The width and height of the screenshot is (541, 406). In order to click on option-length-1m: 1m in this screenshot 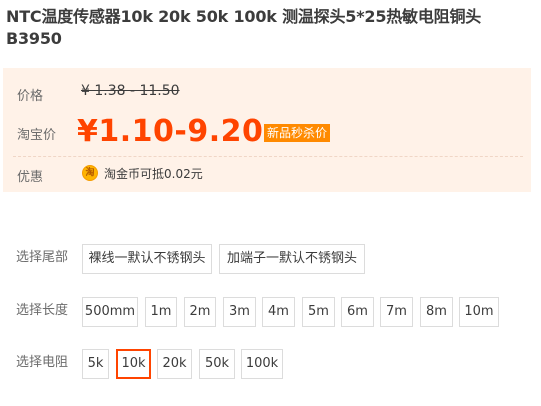, I will do `click(161, 312)`.